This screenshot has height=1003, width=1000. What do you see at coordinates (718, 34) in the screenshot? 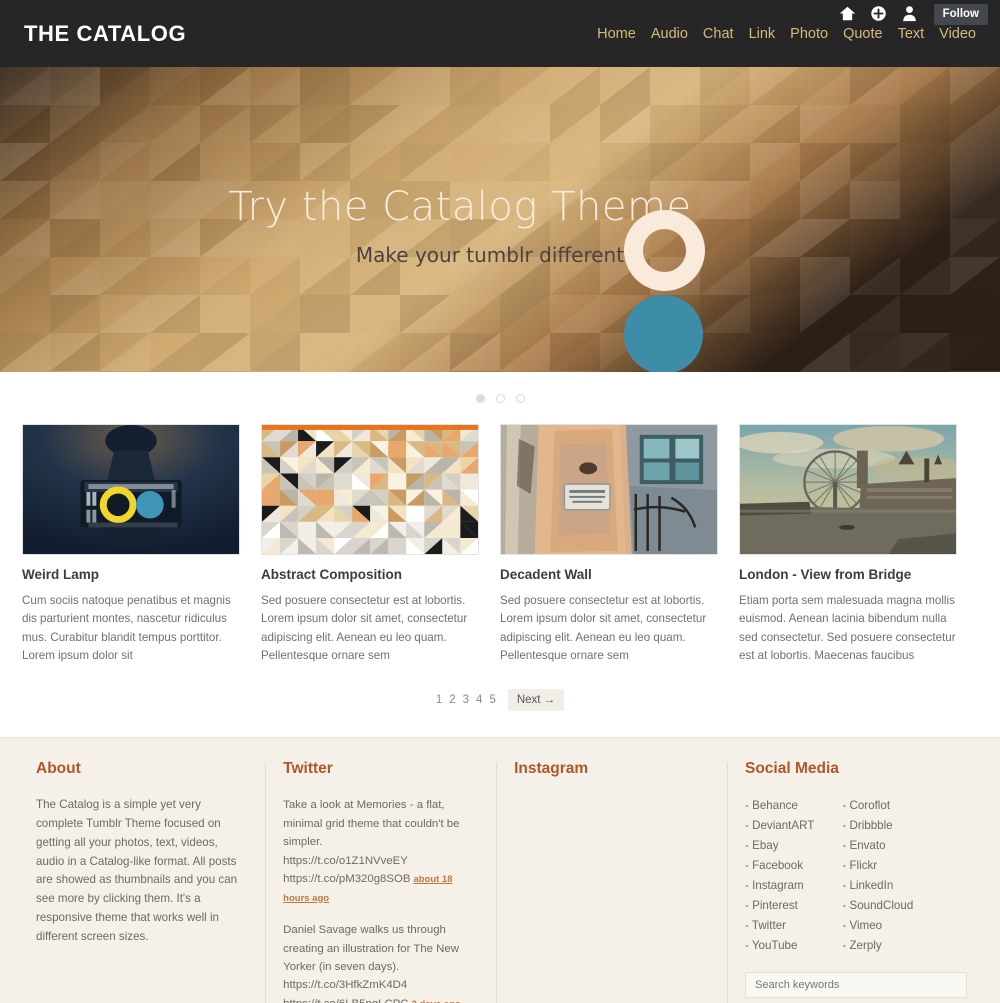
I see `nav-item-chat: Chat` at bounding box center [718, 34].